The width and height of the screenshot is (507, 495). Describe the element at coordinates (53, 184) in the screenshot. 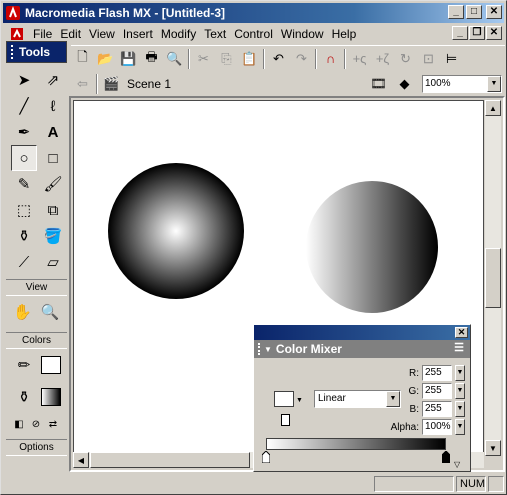

I see `brush-tool: 🖌` at that location.